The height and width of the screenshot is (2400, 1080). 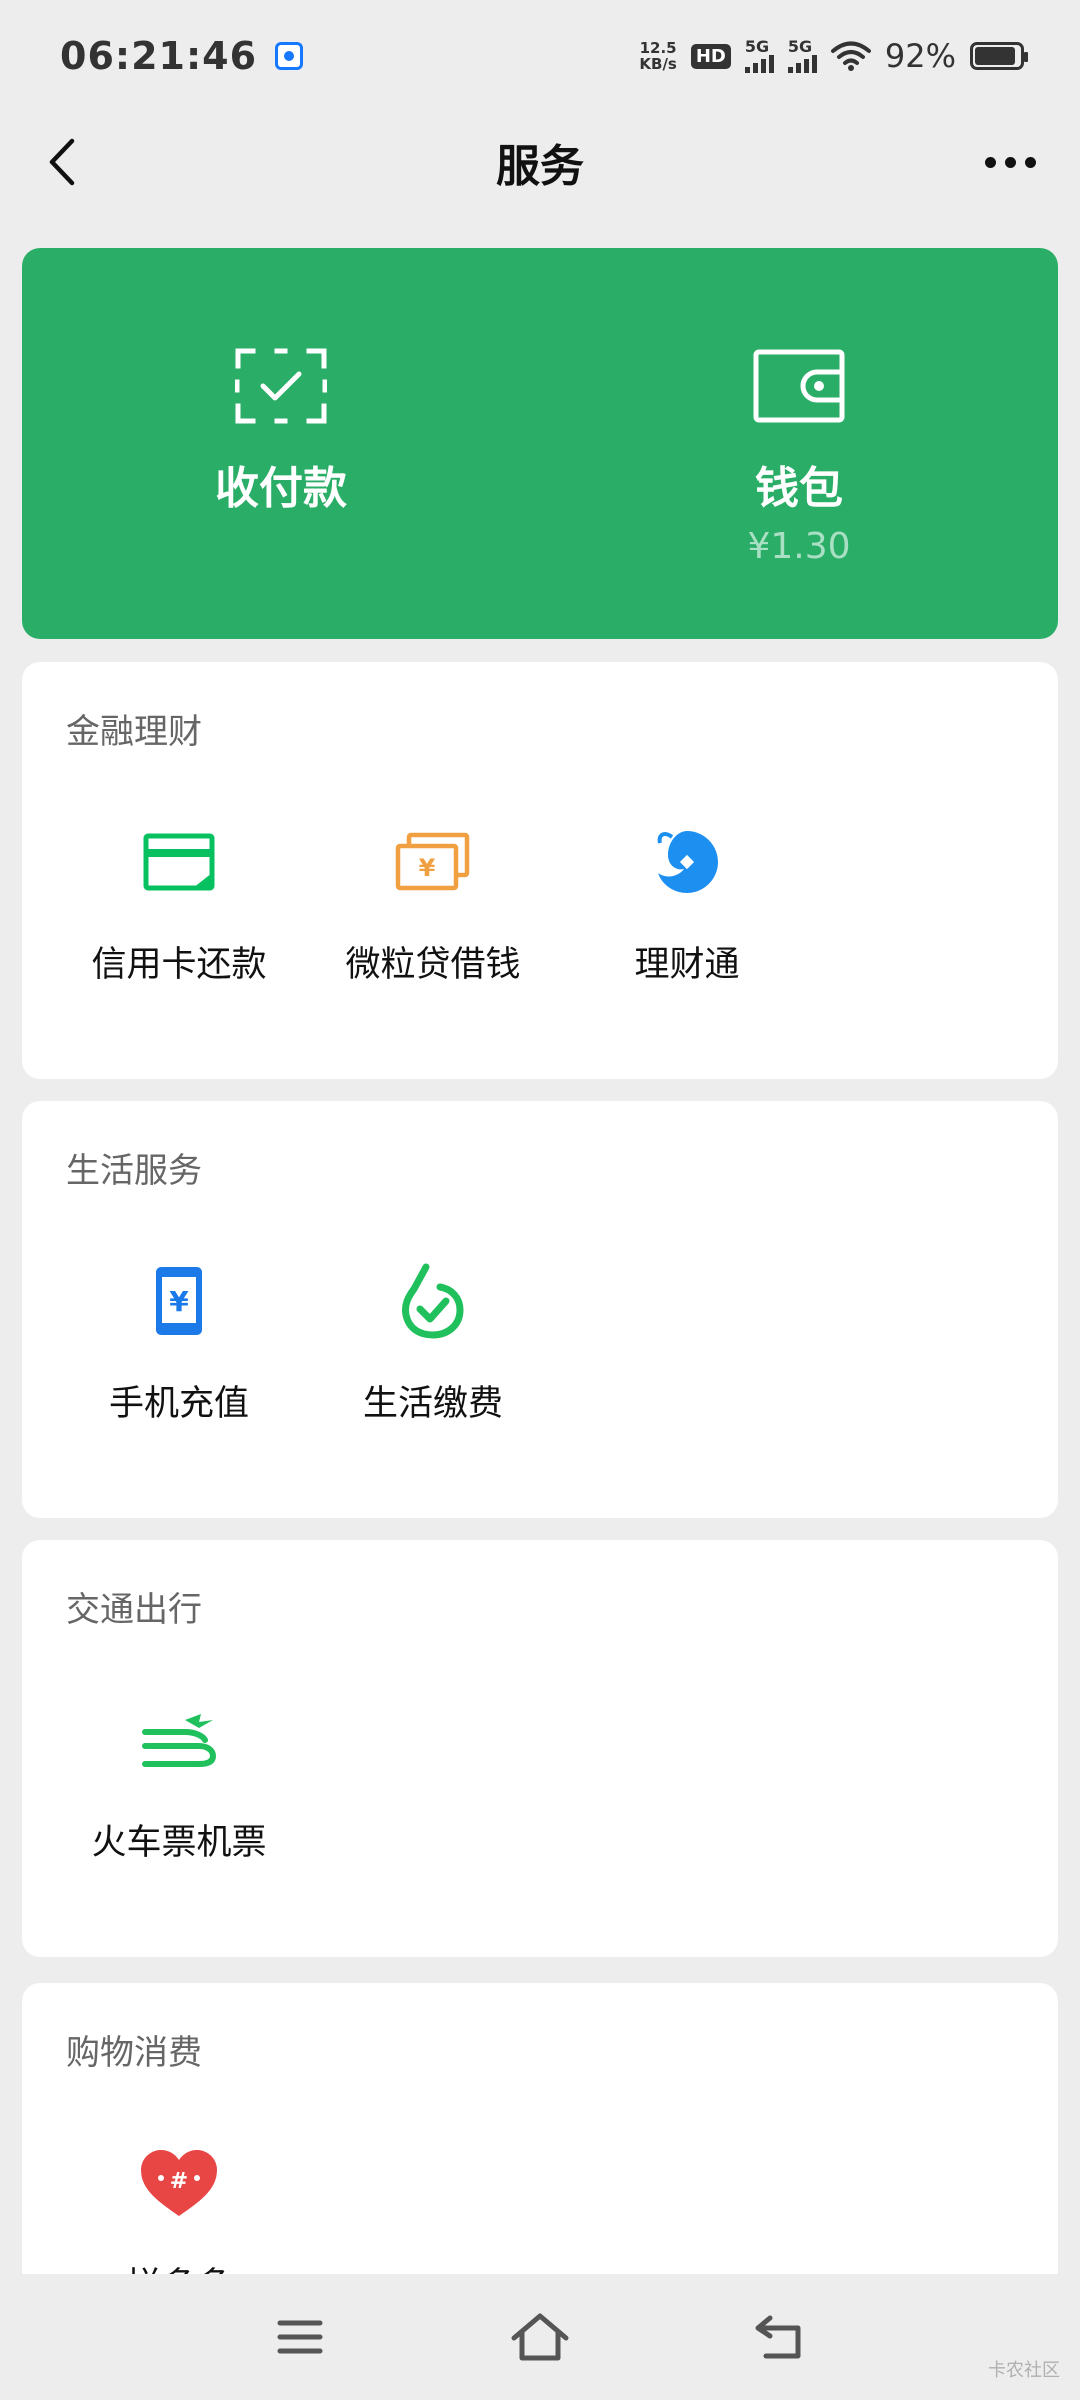 What do you see at coordinates (1024, 2370) in the screenshot?
I see `watermark: 卡农社区` at bounding box center [1024, 2370].